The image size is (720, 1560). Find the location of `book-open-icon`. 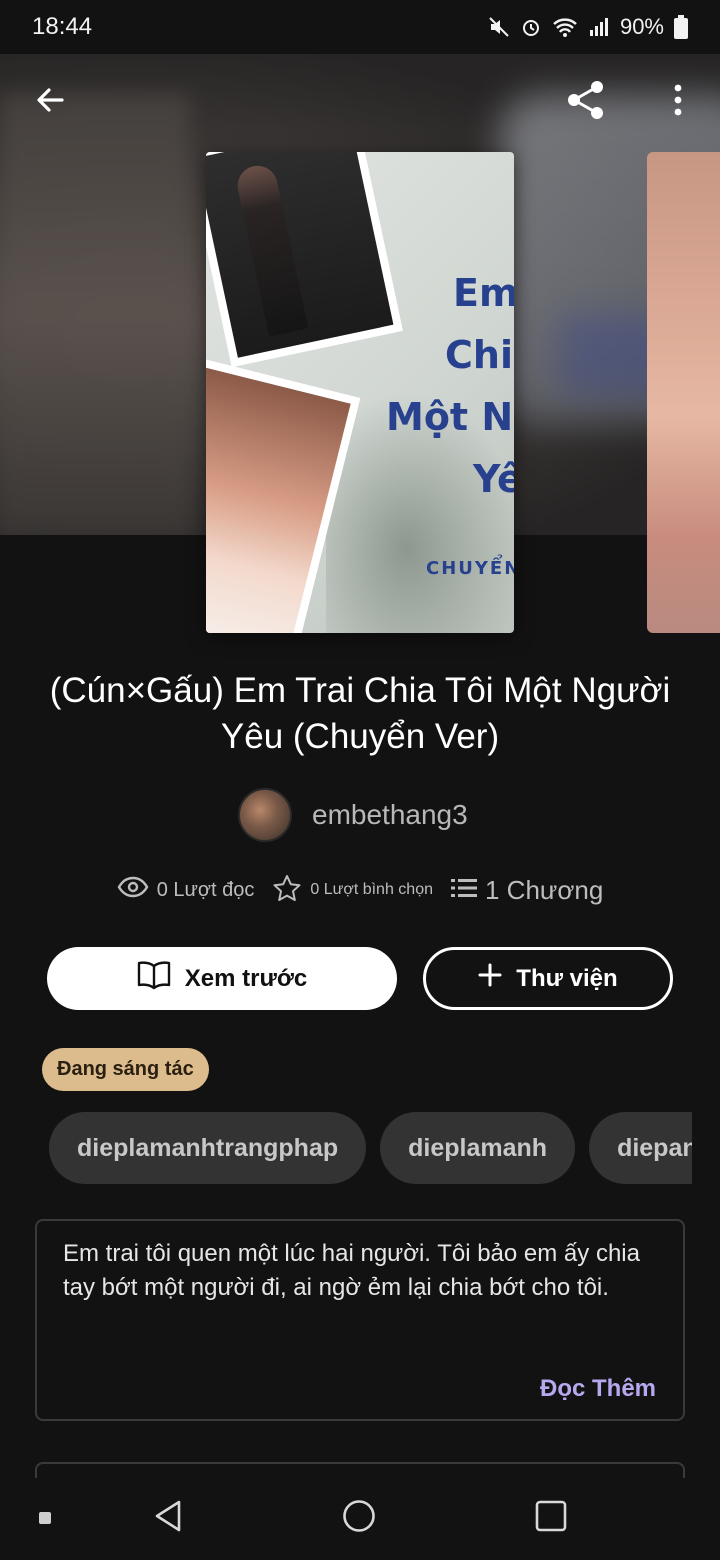

book-open-icon is located at coordinates (154, 978).